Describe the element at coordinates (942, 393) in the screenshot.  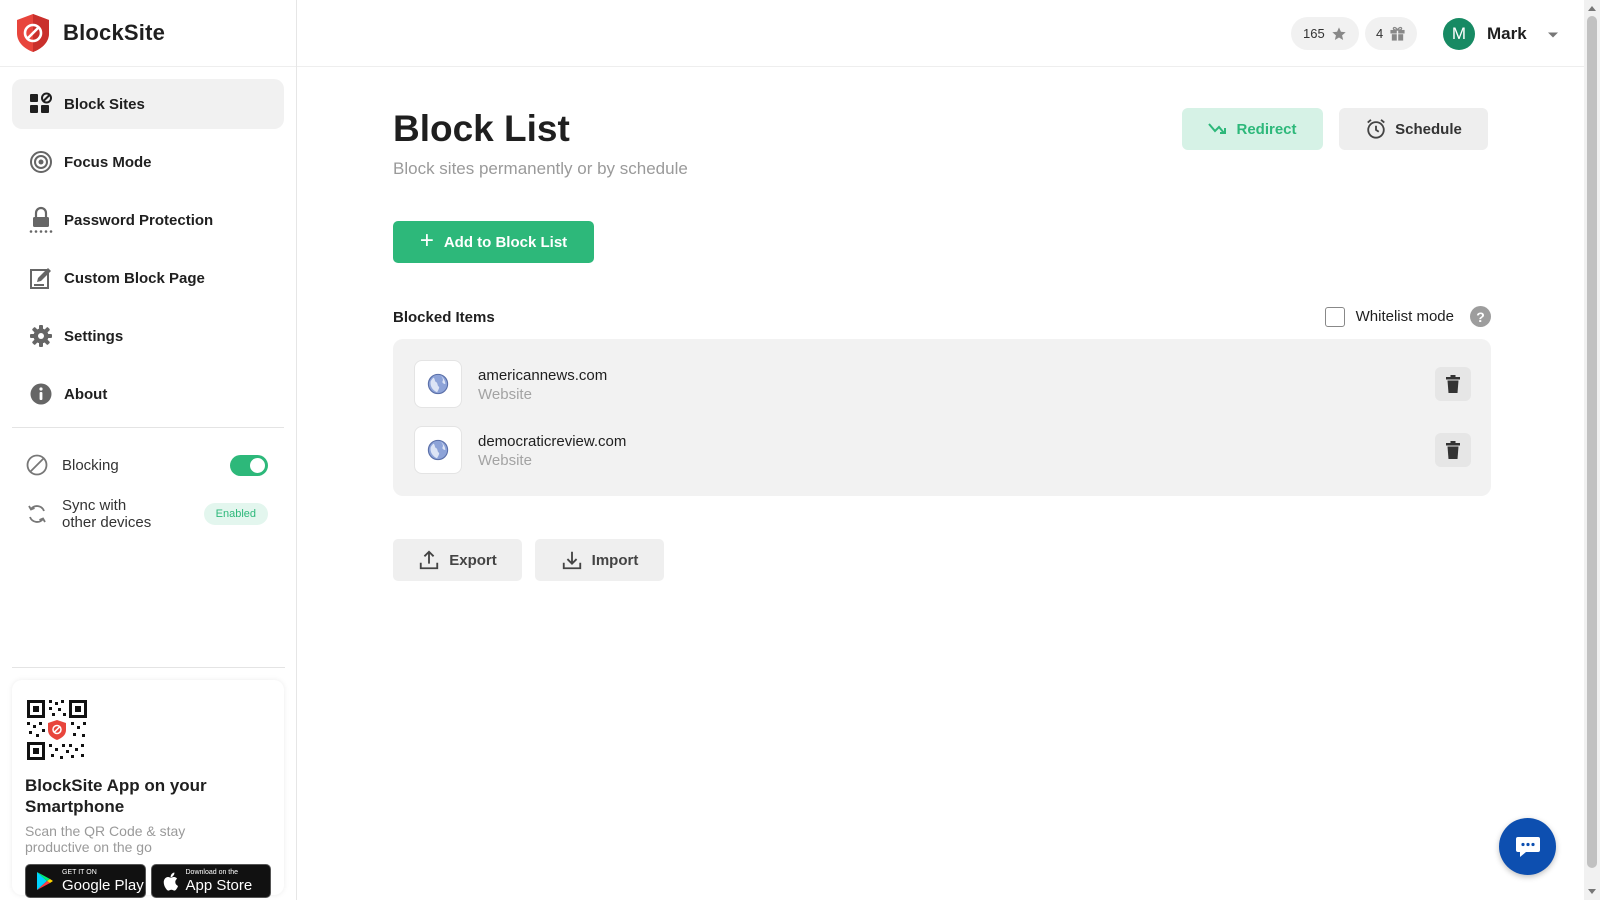
I see `list-item: americannews.com Website` at that location.